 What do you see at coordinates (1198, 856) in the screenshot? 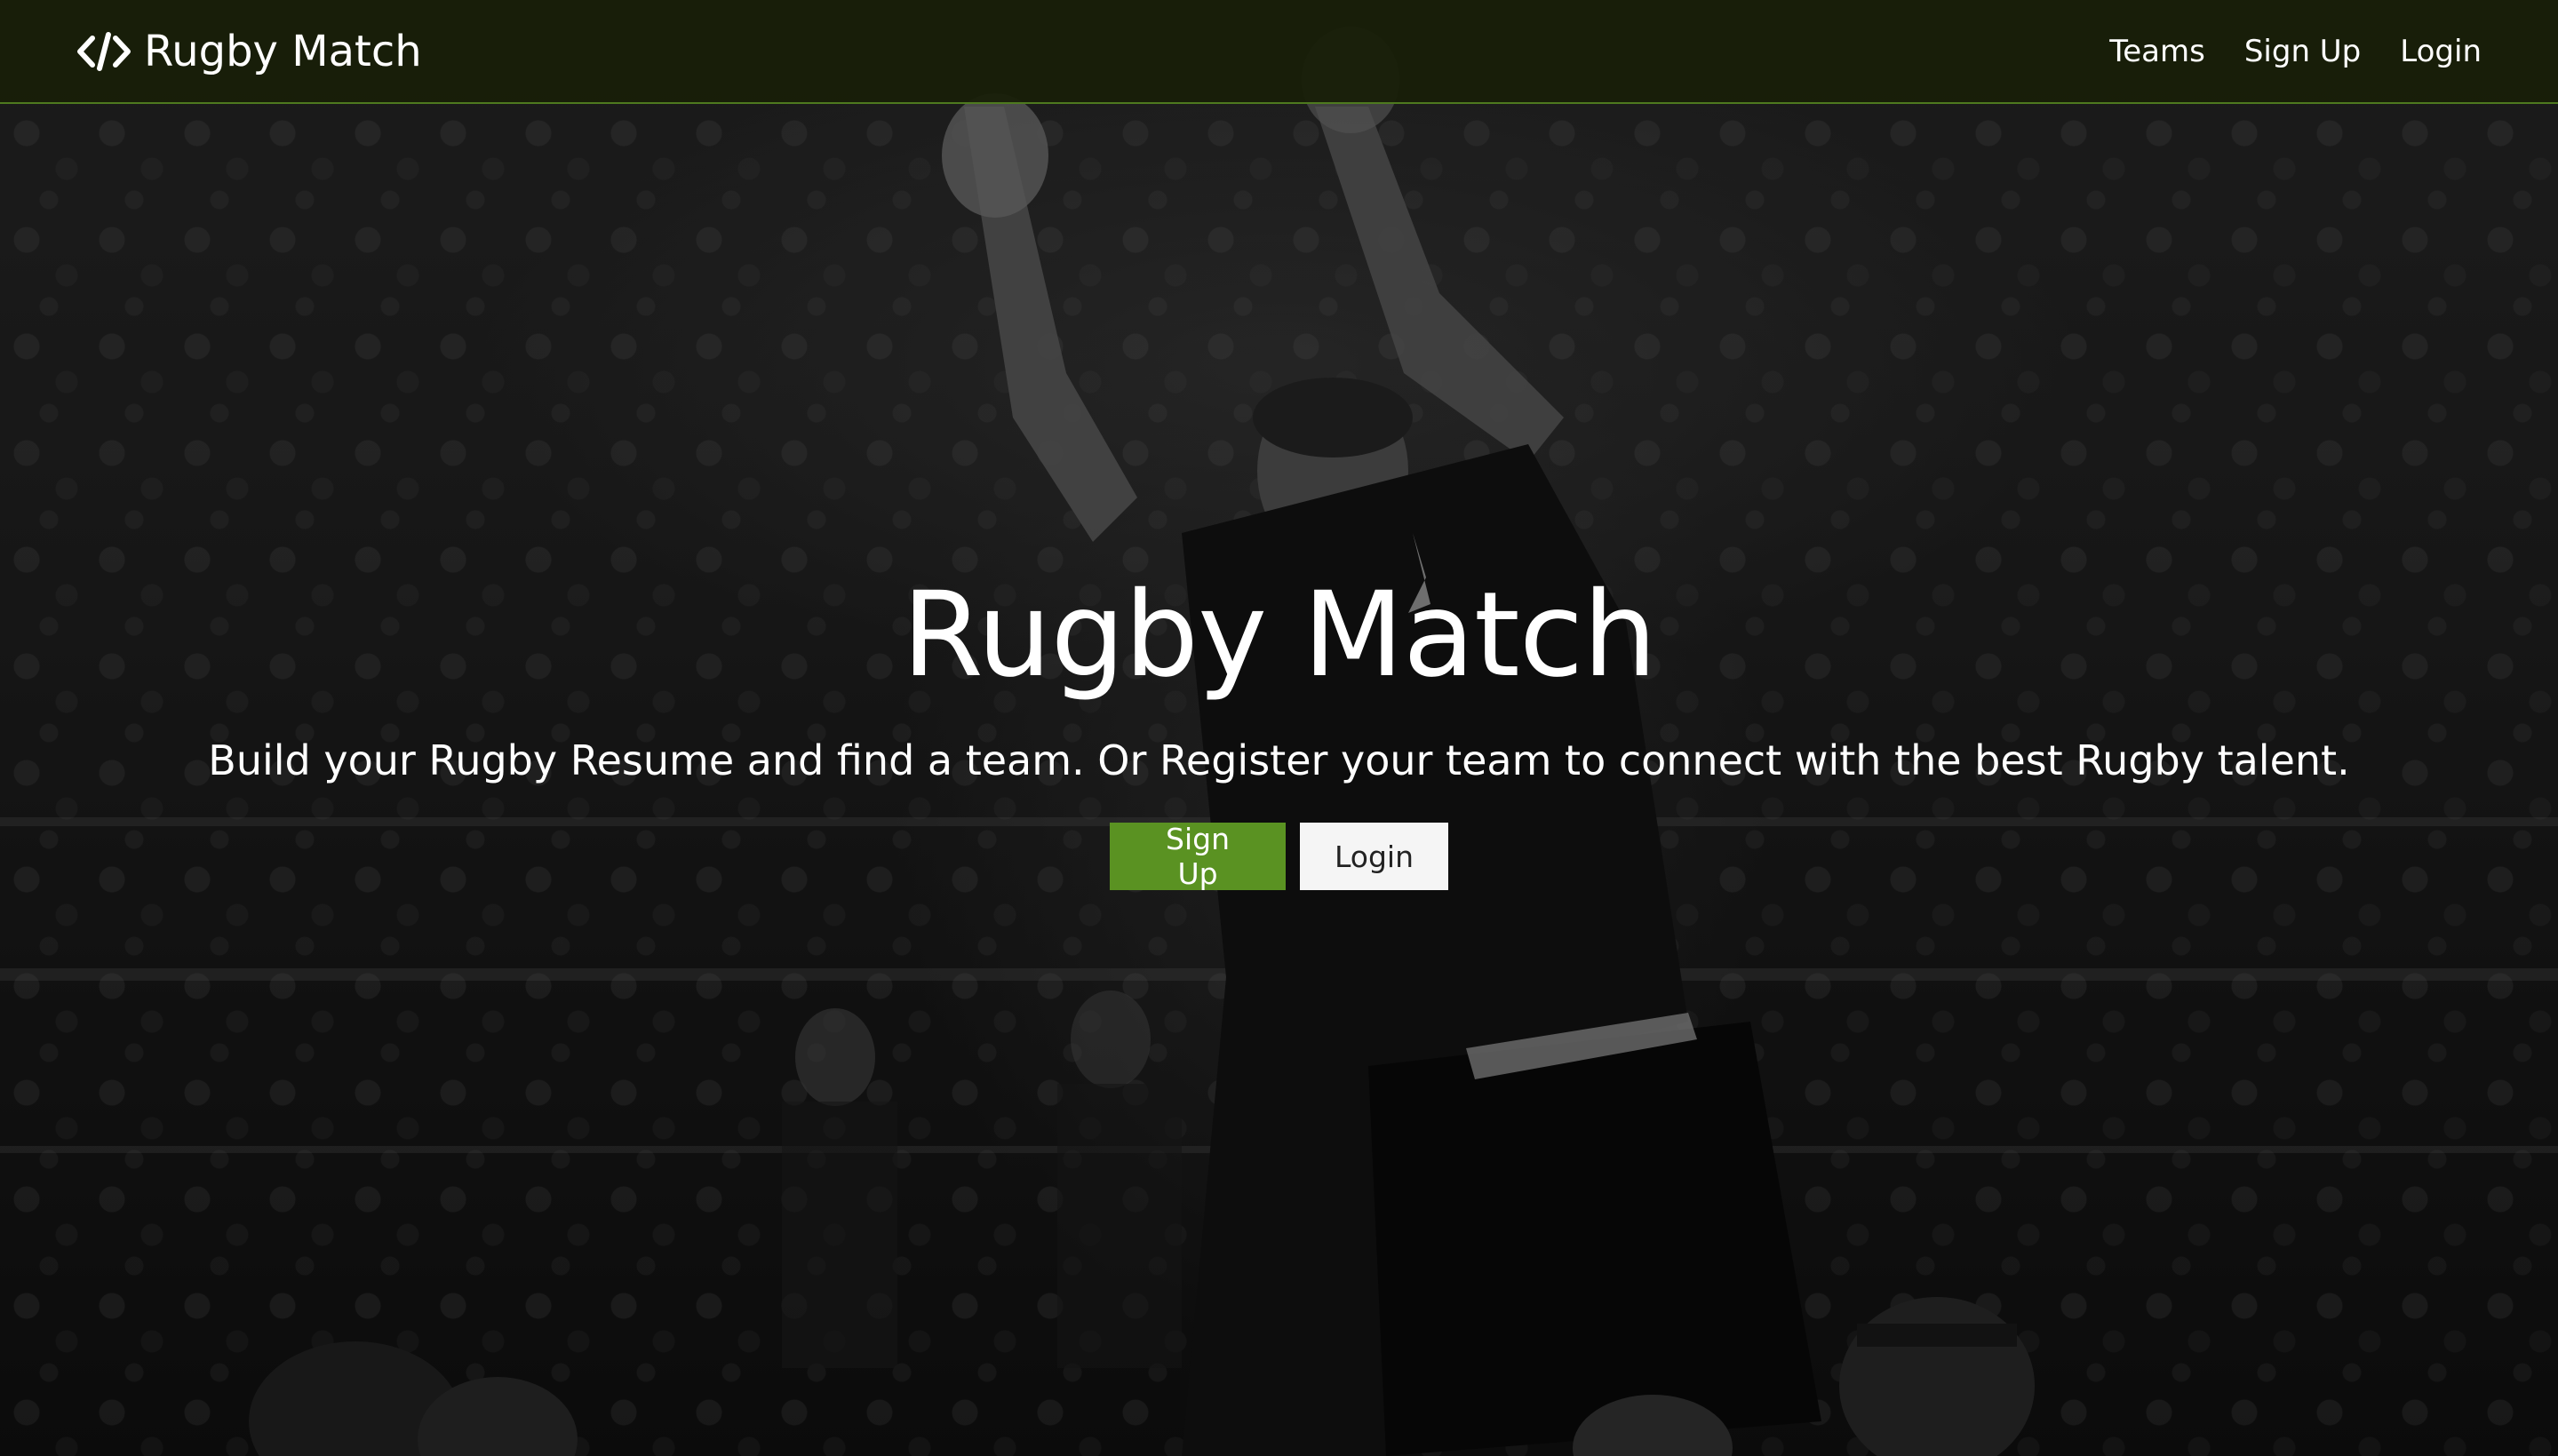
I see `signup-button: Sign Up` at bounding box center [1198, 856].